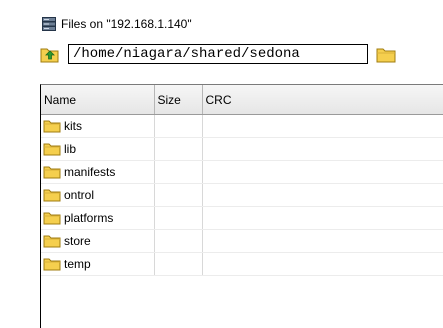 The width and height of the screenshot is (443, 328). I want to click on folder-up-icon, so click(49, 55).